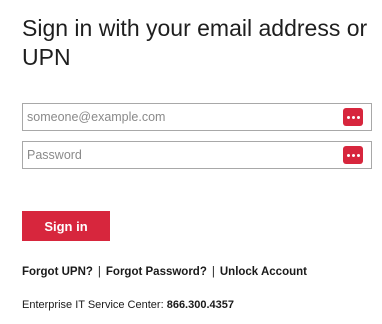 Image resolution: width=382 pixels, height=324 pixels. I want to click on unlock-account-link: Unlock Account, so click(263, 272).